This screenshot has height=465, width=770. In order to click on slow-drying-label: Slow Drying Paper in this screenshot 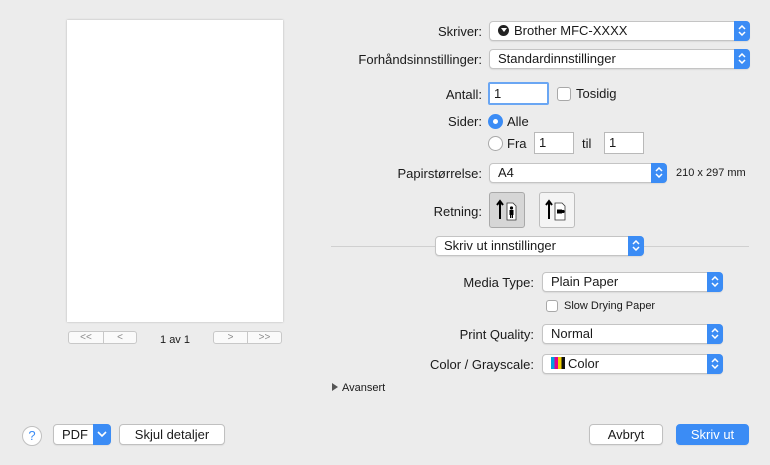, I will do `click(610, 306)`.